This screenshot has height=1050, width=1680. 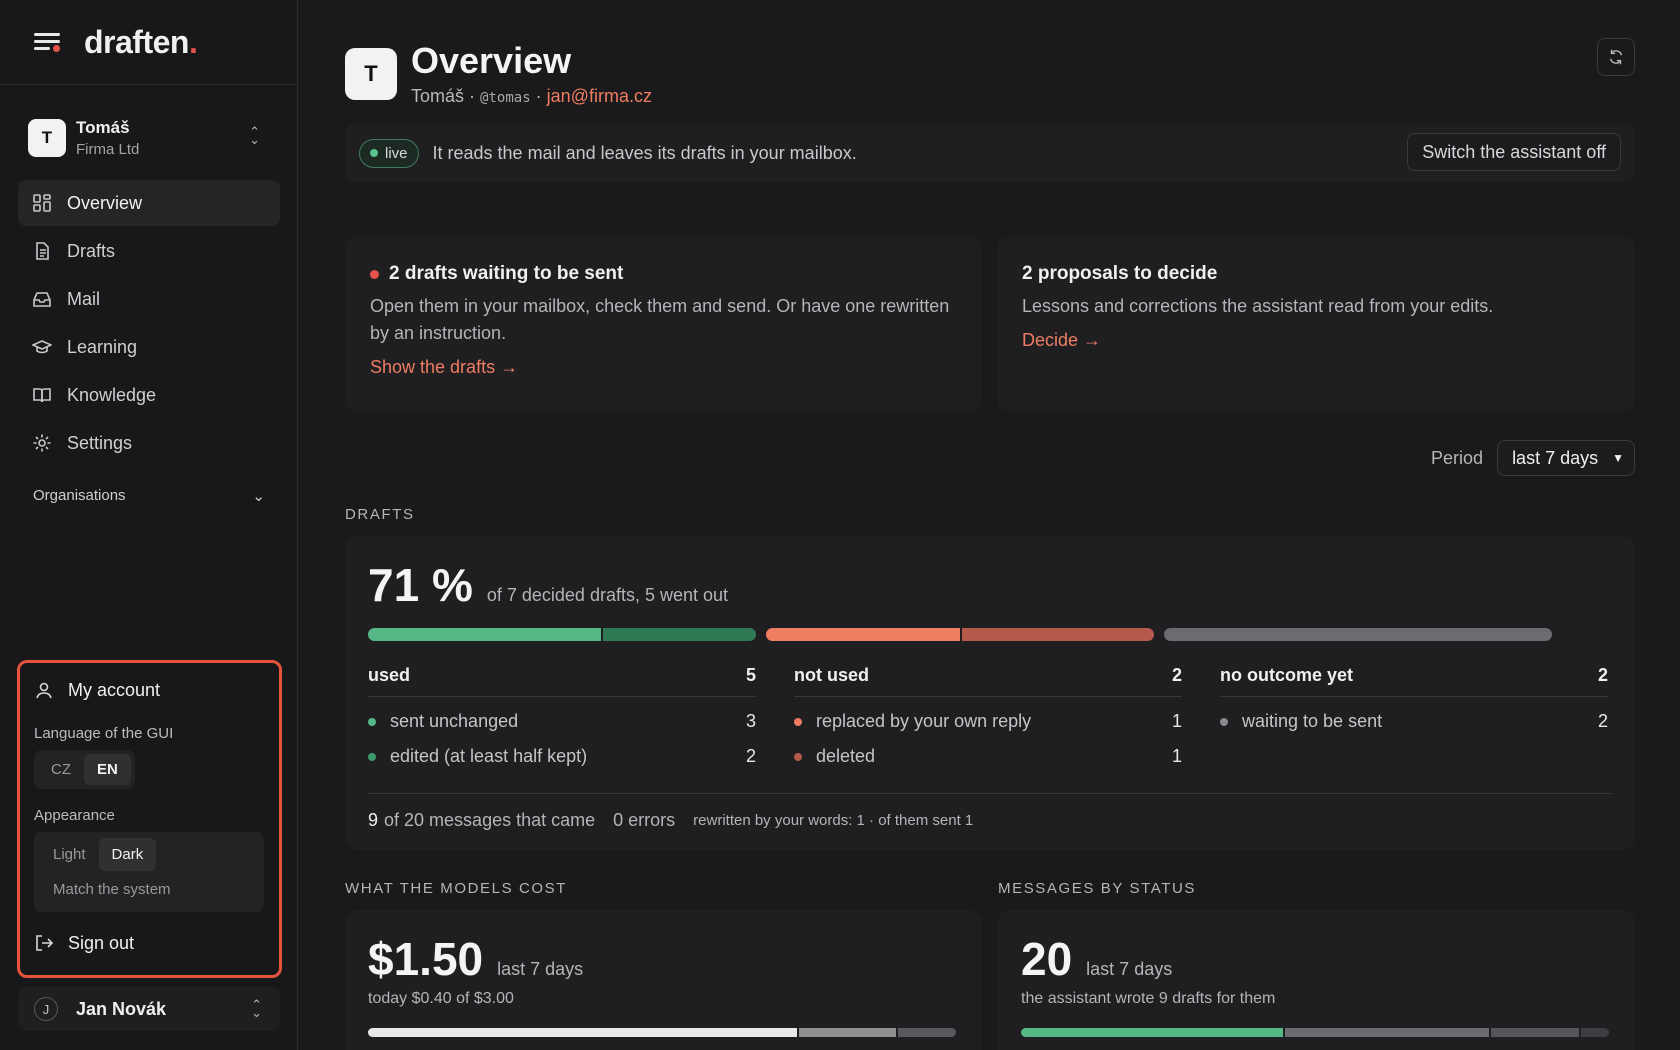 What do you see at coordinates (438, 96) in the screenshot?
I see `profile-name: Tomáš` at bounding box center [438, 96].